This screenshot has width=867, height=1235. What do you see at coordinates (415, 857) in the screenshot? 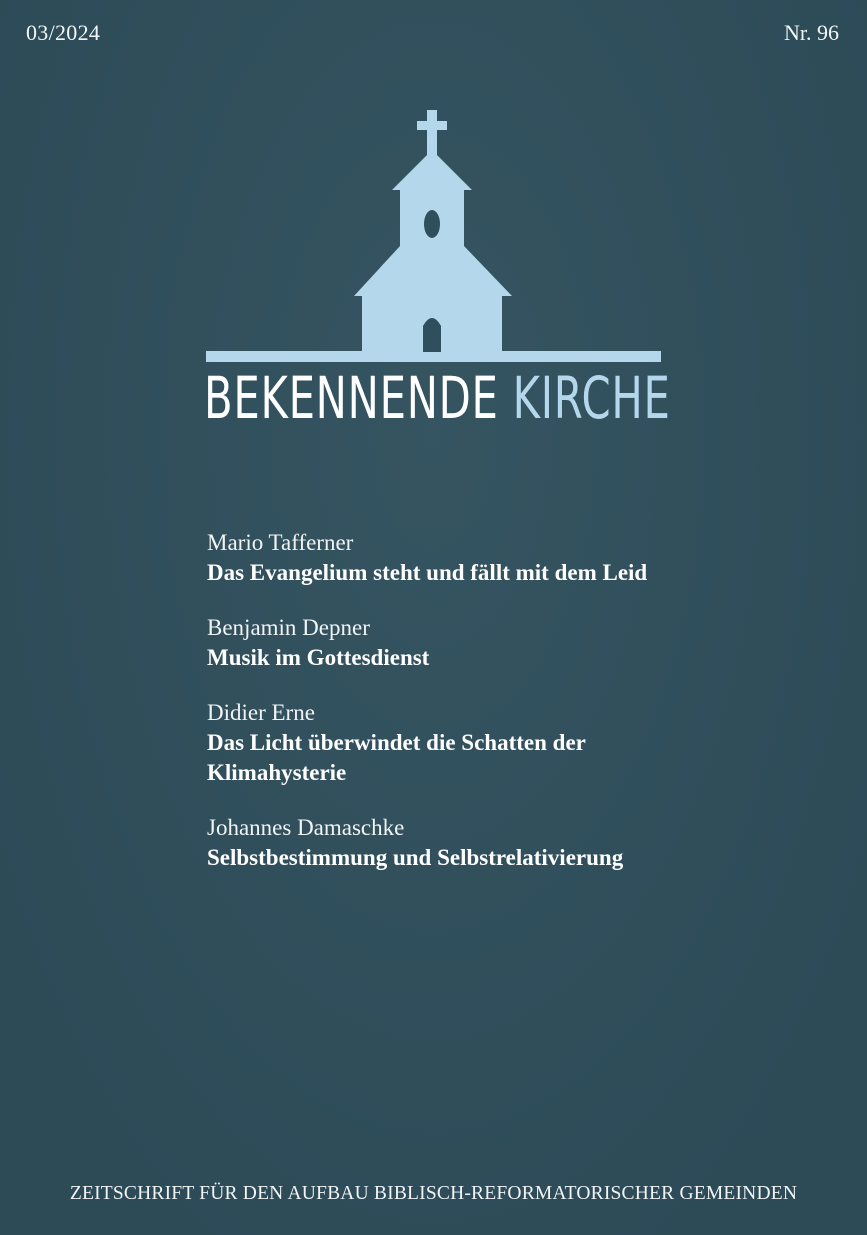
I see `article-title: Selbstbestimmung und Selbstrelativierung` at bounding box center [415, 857].